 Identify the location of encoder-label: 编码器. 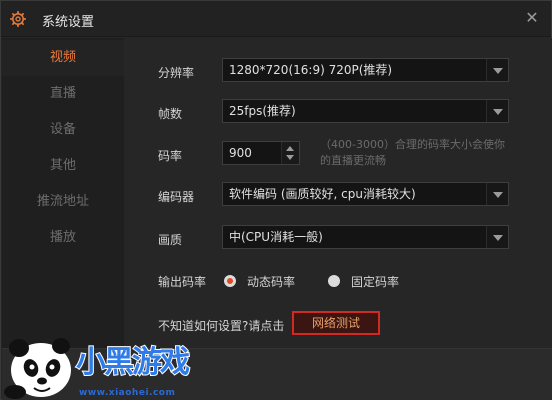
(176, 197).